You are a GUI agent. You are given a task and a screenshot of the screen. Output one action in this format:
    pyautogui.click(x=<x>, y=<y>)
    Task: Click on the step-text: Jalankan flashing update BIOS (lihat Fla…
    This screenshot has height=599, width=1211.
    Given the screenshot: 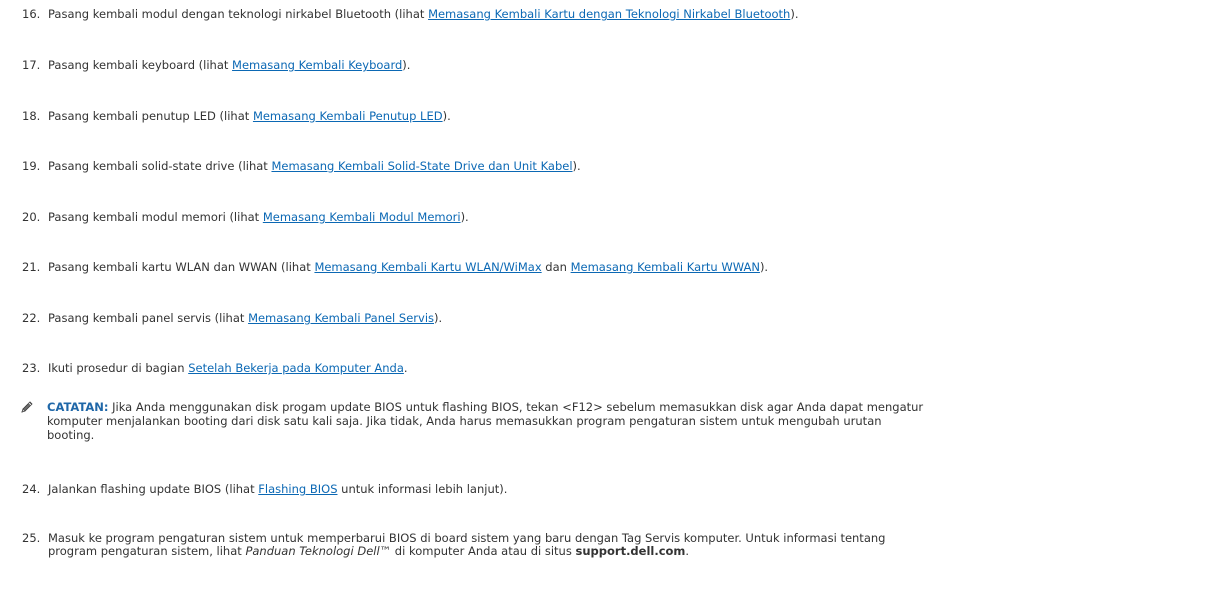 What is the action you would take?
    pyautogui.click(x=277, y=489)
    